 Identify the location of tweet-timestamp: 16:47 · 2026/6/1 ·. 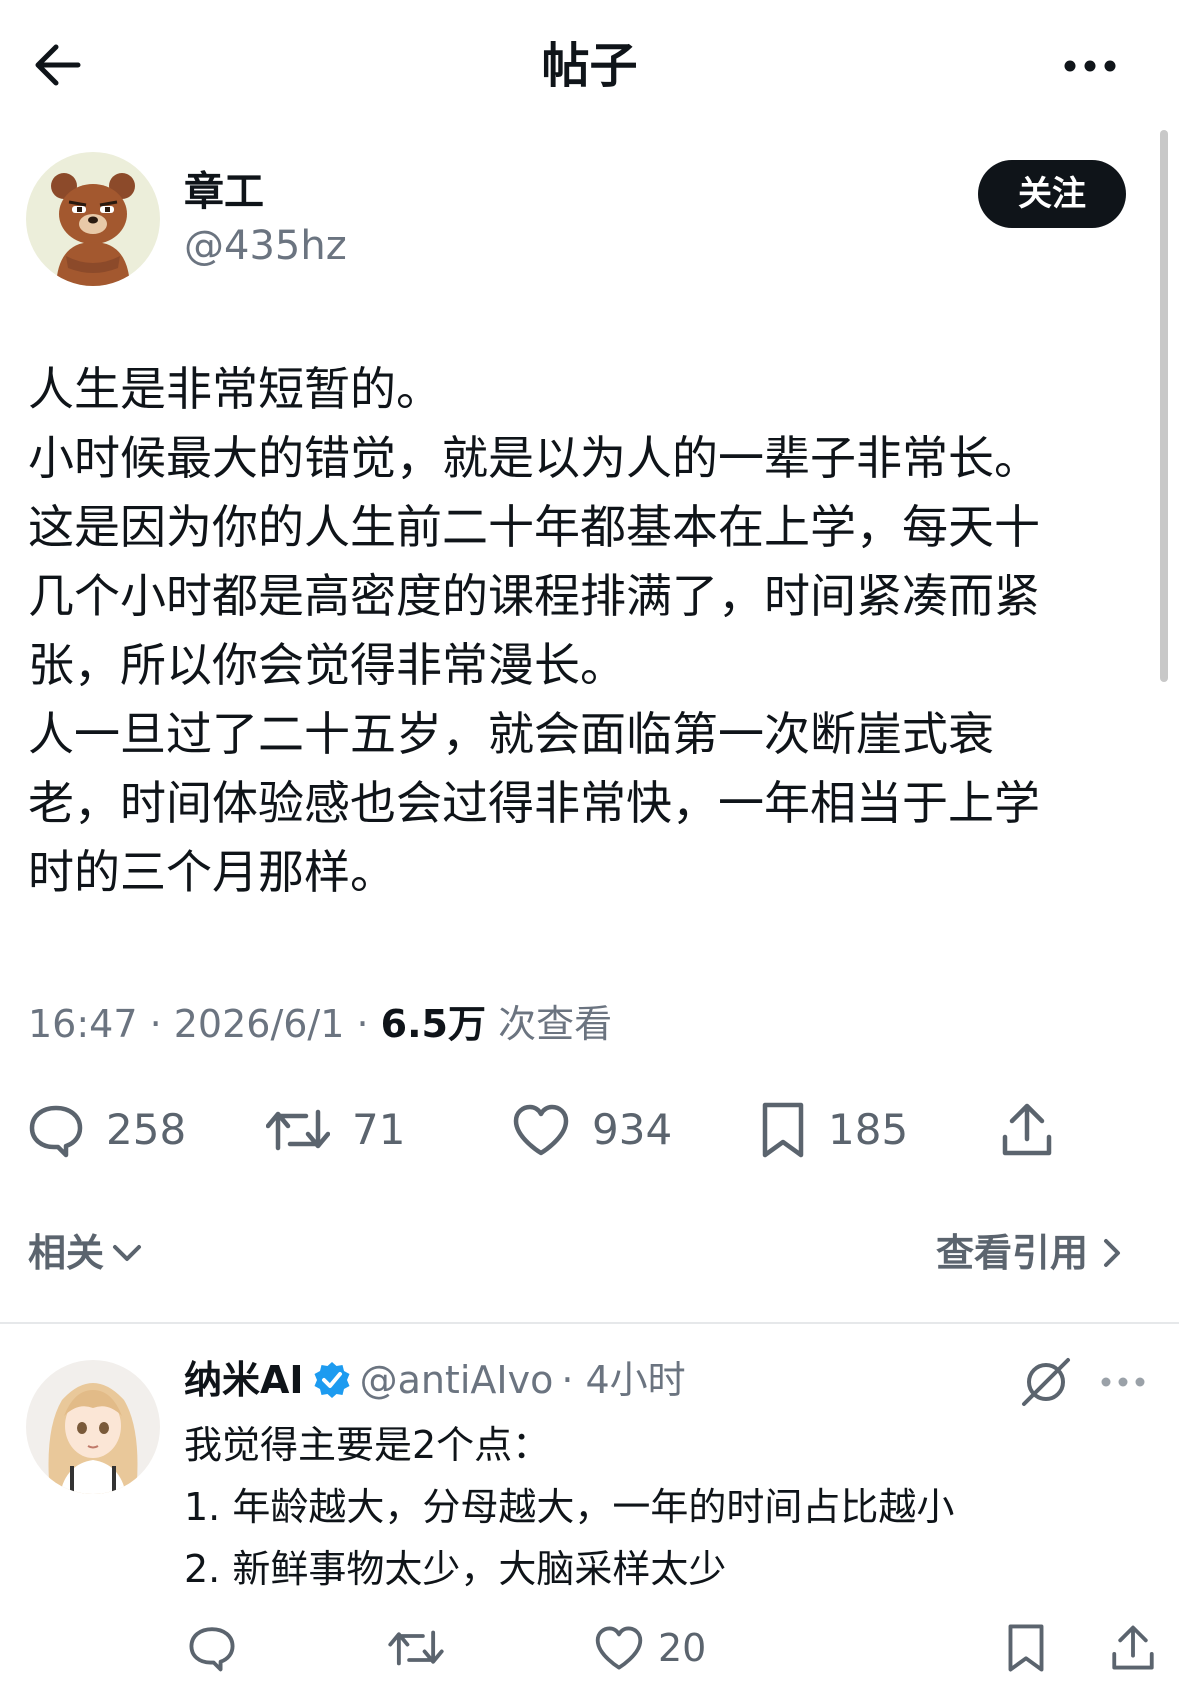
(204, 1024).